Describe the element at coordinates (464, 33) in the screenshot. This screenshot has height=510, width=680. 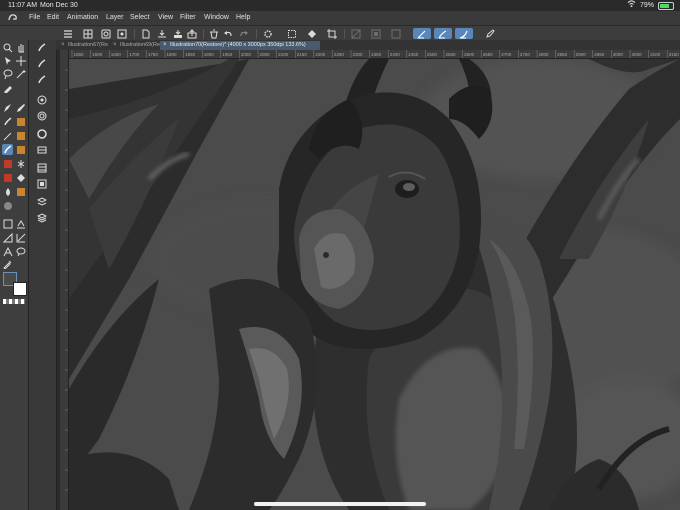
I see `pen-taper-icon` at that location.